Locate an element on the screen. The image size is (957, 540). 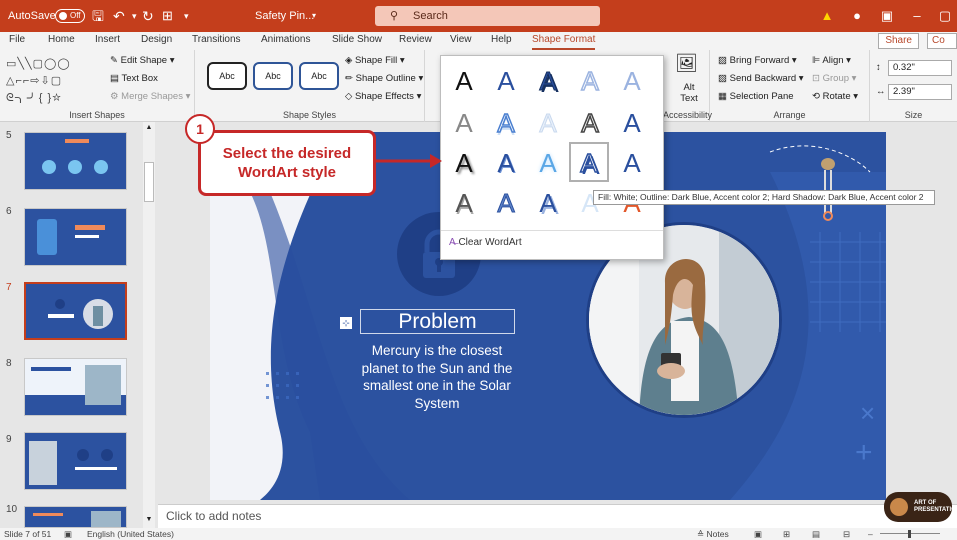
wordart-style-3: A is located at coordinates (548, 81).